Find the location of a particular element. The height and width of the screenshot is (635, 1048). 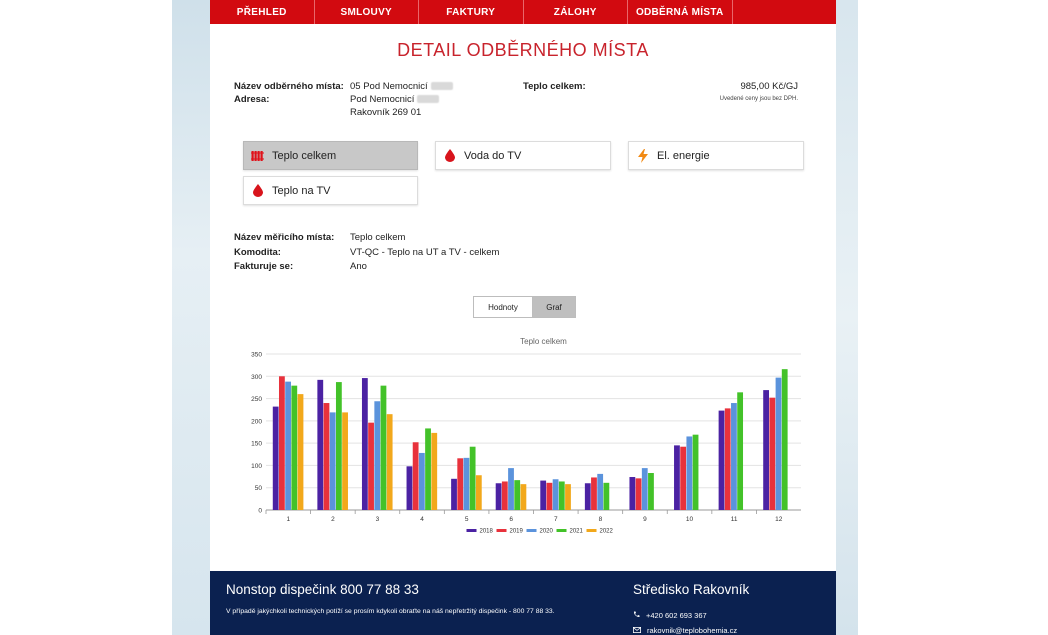

redacted-mark is located at coordinates (441, 86).